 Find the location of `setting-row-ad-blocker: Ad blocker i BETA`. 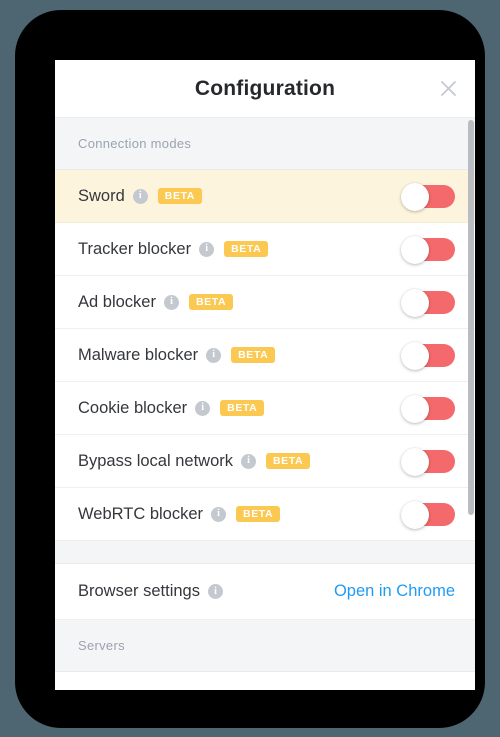

setting-row-ad-blocker: Ad blocker i BETA is located at coordinates (265, 302).